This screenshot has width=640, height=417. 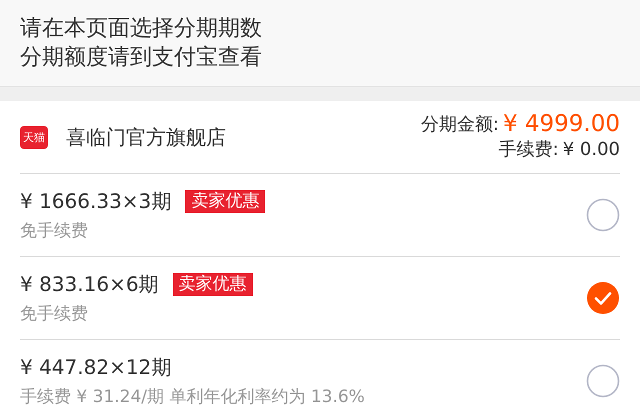 What do you see at coordinates (603, 298) in the screenshot?
I see `radio-checked-icon` at bounding box center [603, 298].